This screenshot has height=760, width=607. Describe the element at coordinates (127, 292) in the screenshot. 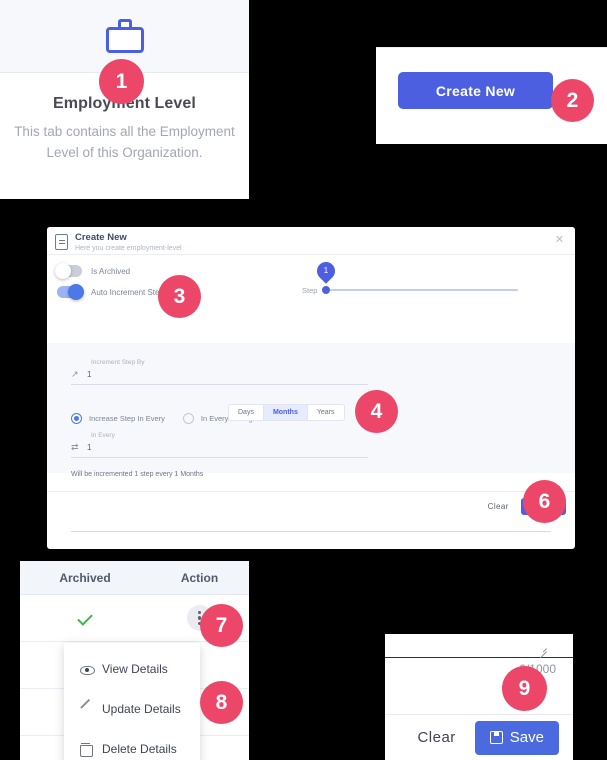

I see `auto-increment-step-label: Auto Increment Step` at that location.